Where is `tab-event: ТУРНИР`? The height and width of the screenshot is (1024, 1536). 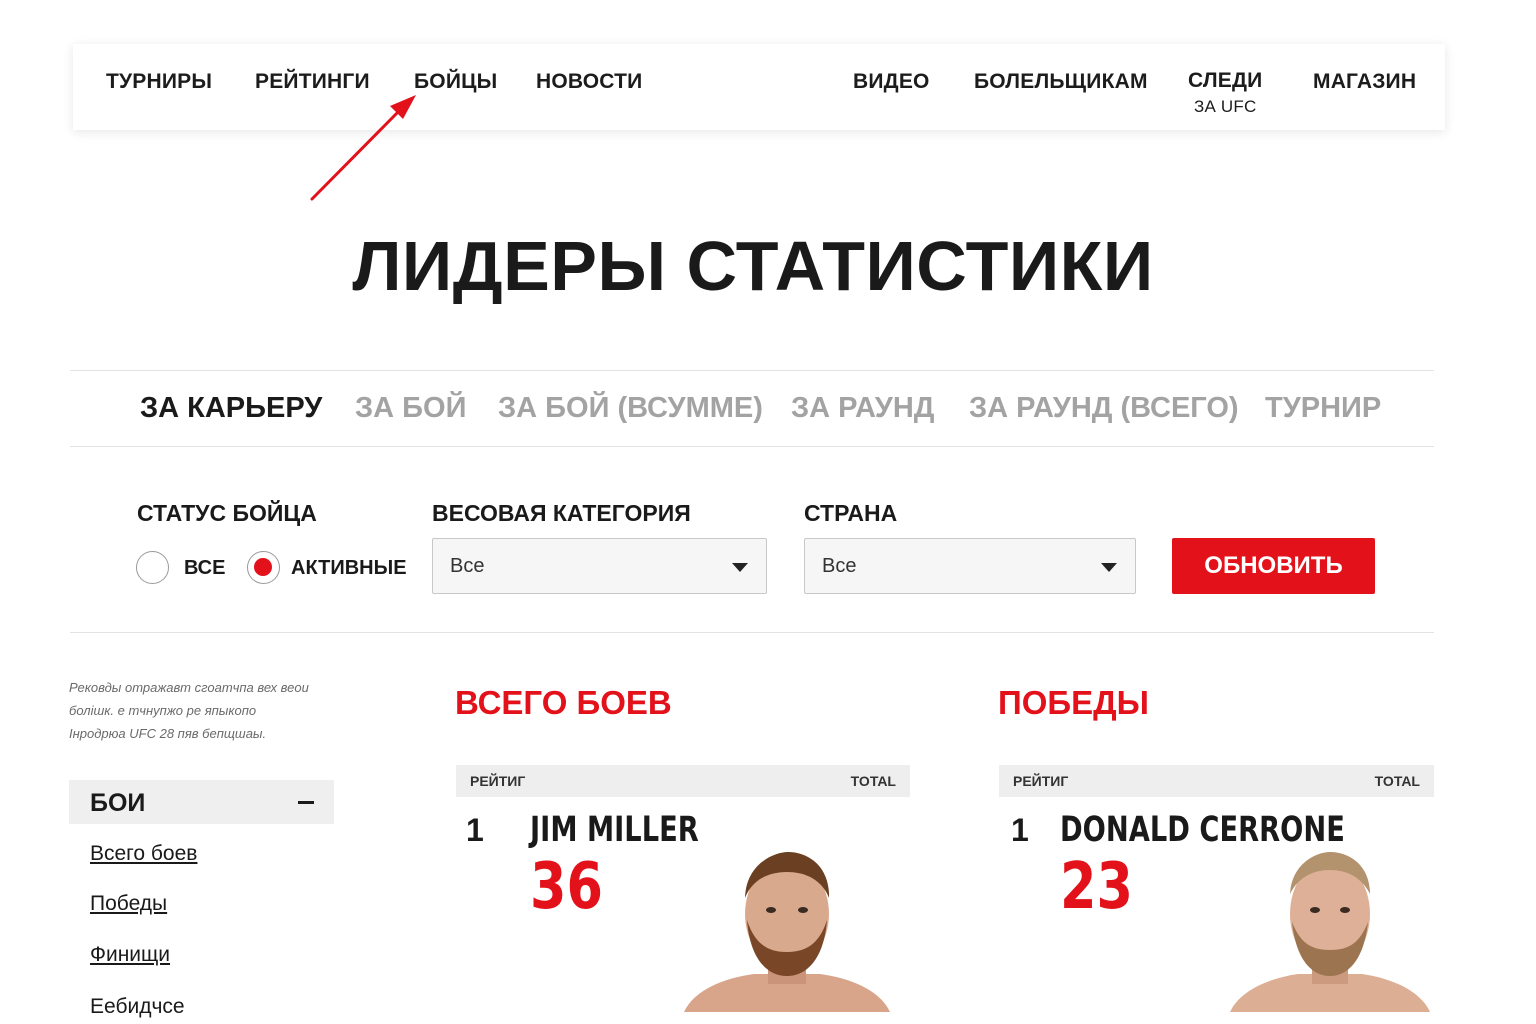
tab-event: ТУРНИР is located at coordinates (1323, 408).